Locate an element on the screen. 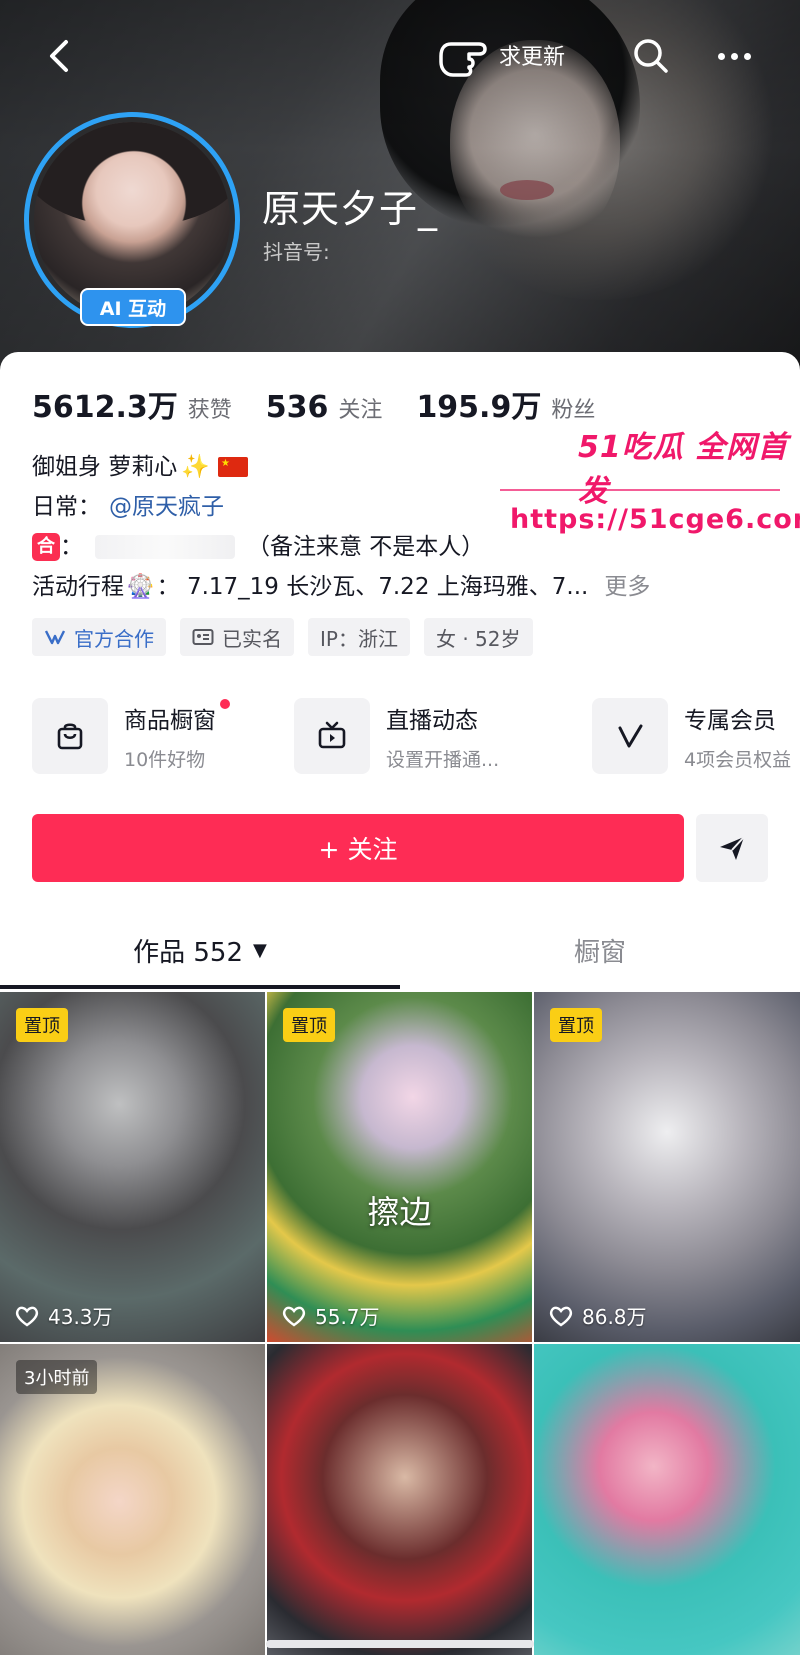 The image size is (800, 1655). like-count: 86.8万 is located at coordinates (597, 1315).